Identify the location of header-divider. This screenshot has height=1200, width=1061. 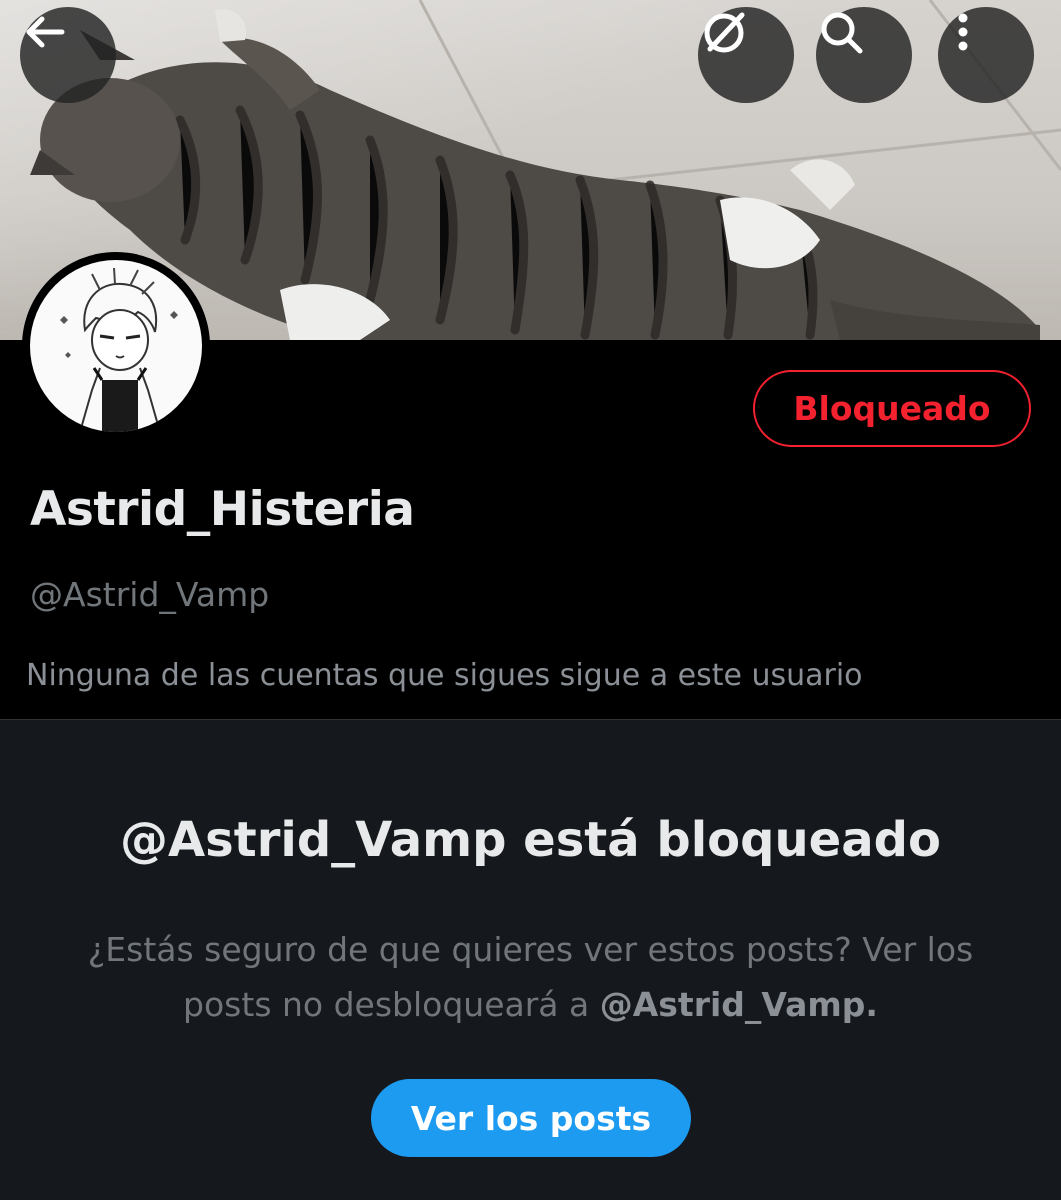
(530, 719).